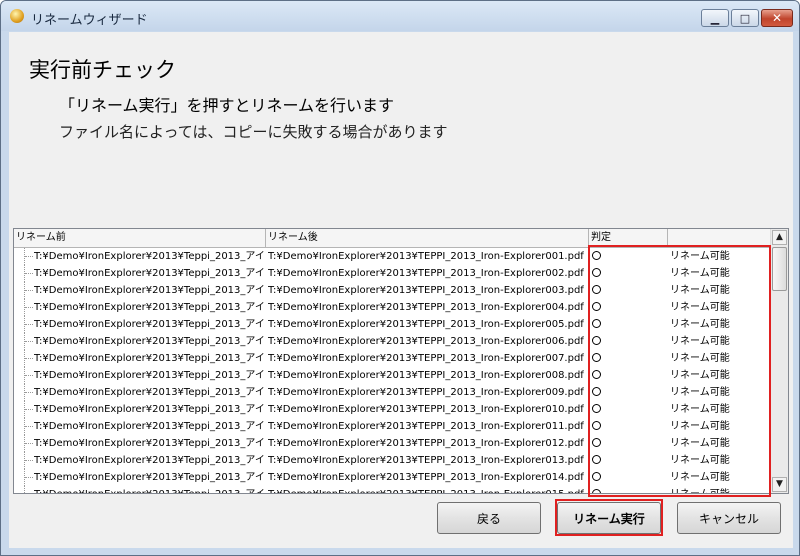 The height and width of the screenshot is (556, 800). I want to click on close-icon: ✕, so click(777, 18).